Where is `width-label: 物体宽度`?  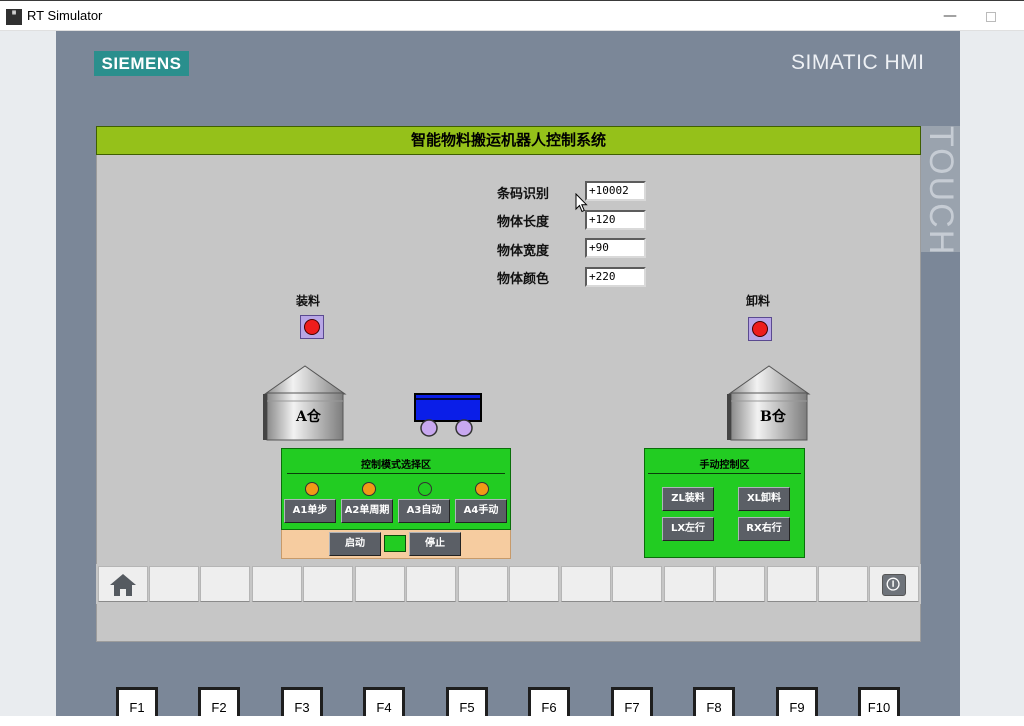
width-label: 物体宽度 is located at coordinates (523, 251).